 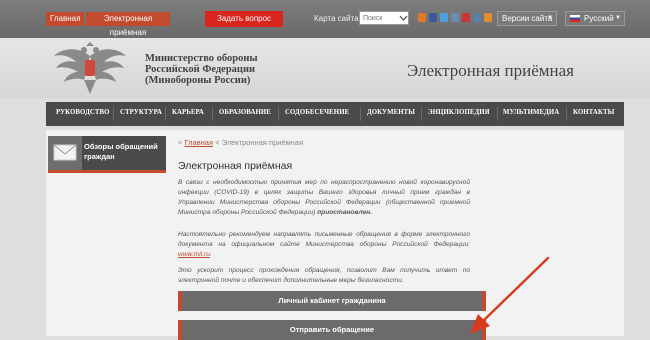 I want to click on envelope-icon-box, so click(x=65, y=153).